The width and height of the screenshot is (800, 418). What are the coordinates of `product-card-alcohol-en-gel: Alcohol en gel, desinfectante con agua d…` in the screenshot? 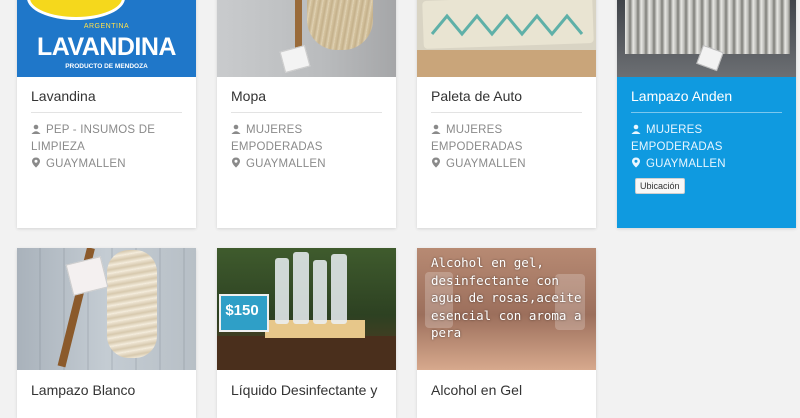 It's located at (506, 333).